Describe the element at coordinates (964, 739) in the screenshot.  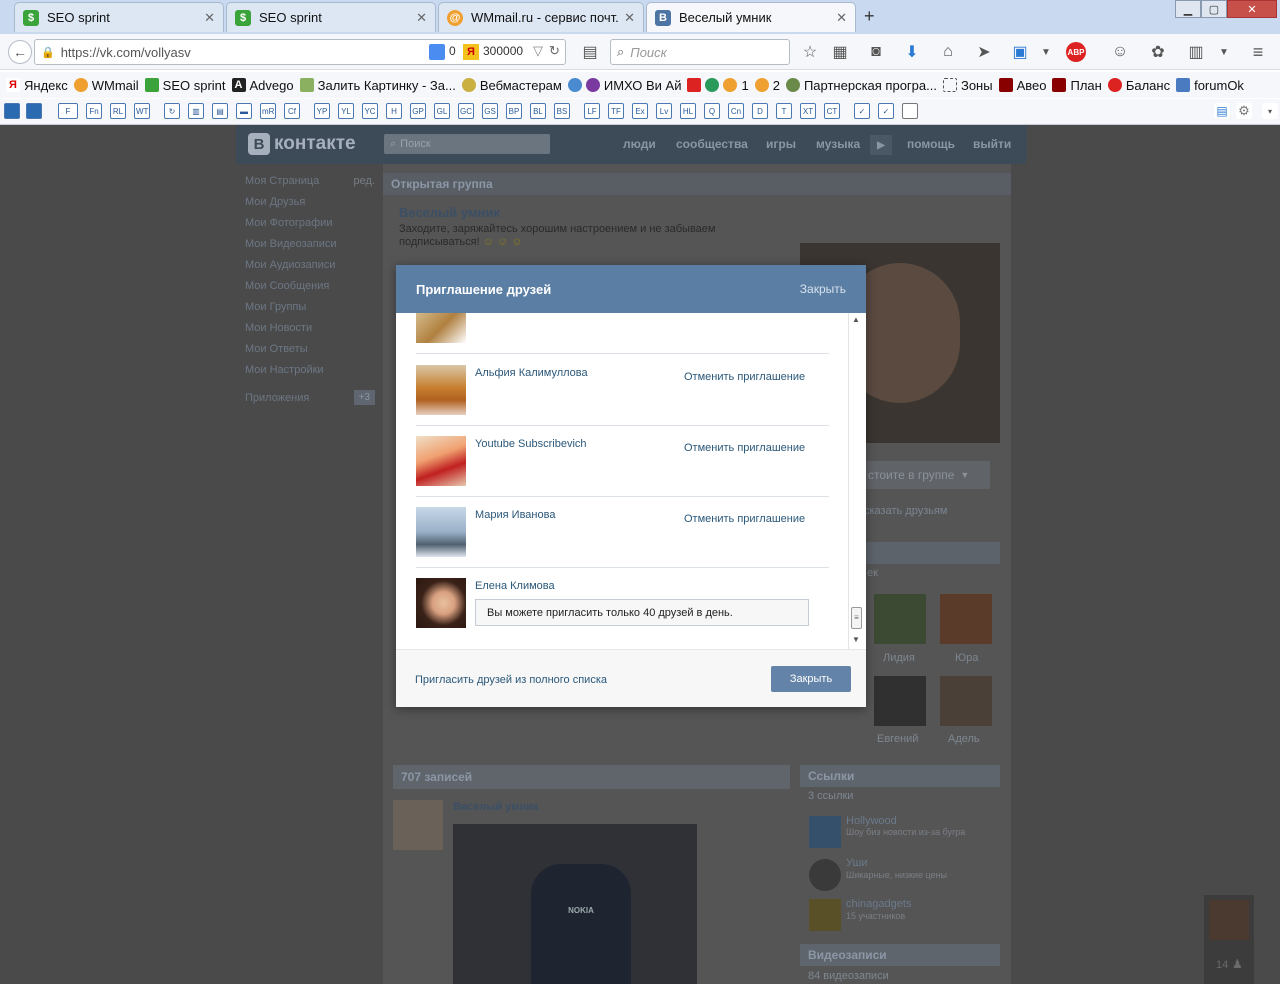
I see `member-name: Адель` at that location.